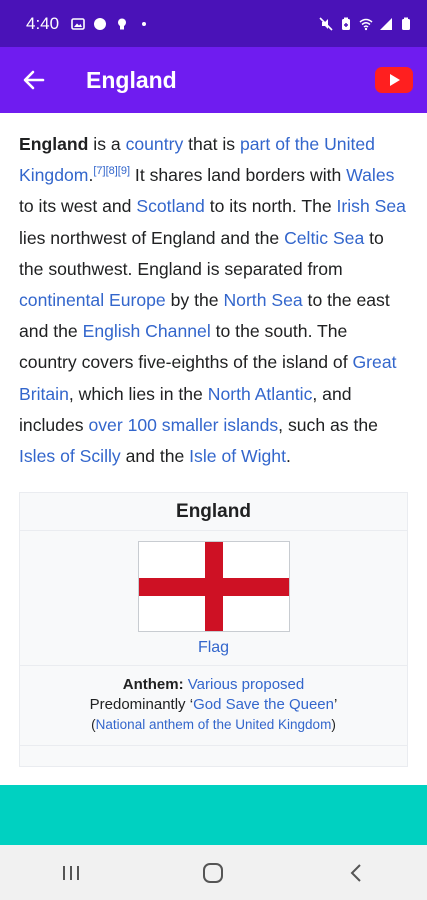 This screenshot has height=900, width=427. I want to click on link-wales: Wales, so click(370, 175).